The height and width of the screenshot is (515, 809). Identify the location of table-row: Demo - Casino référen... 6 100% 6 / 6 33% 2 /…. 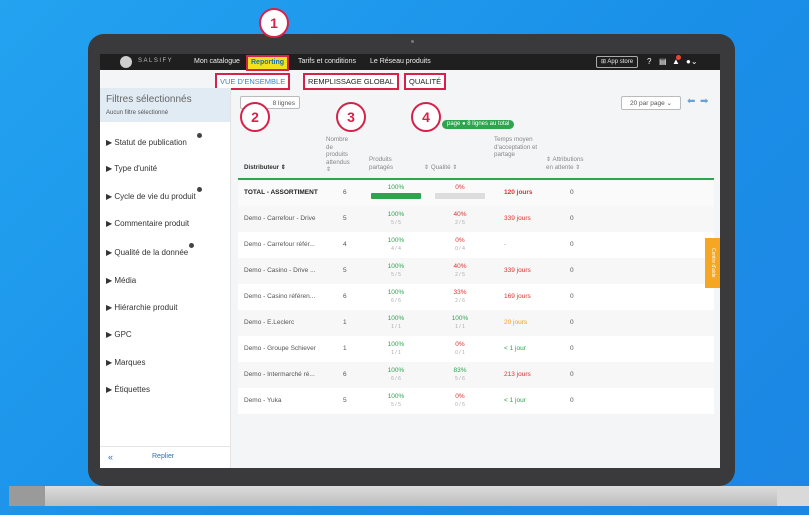
(476, 297).